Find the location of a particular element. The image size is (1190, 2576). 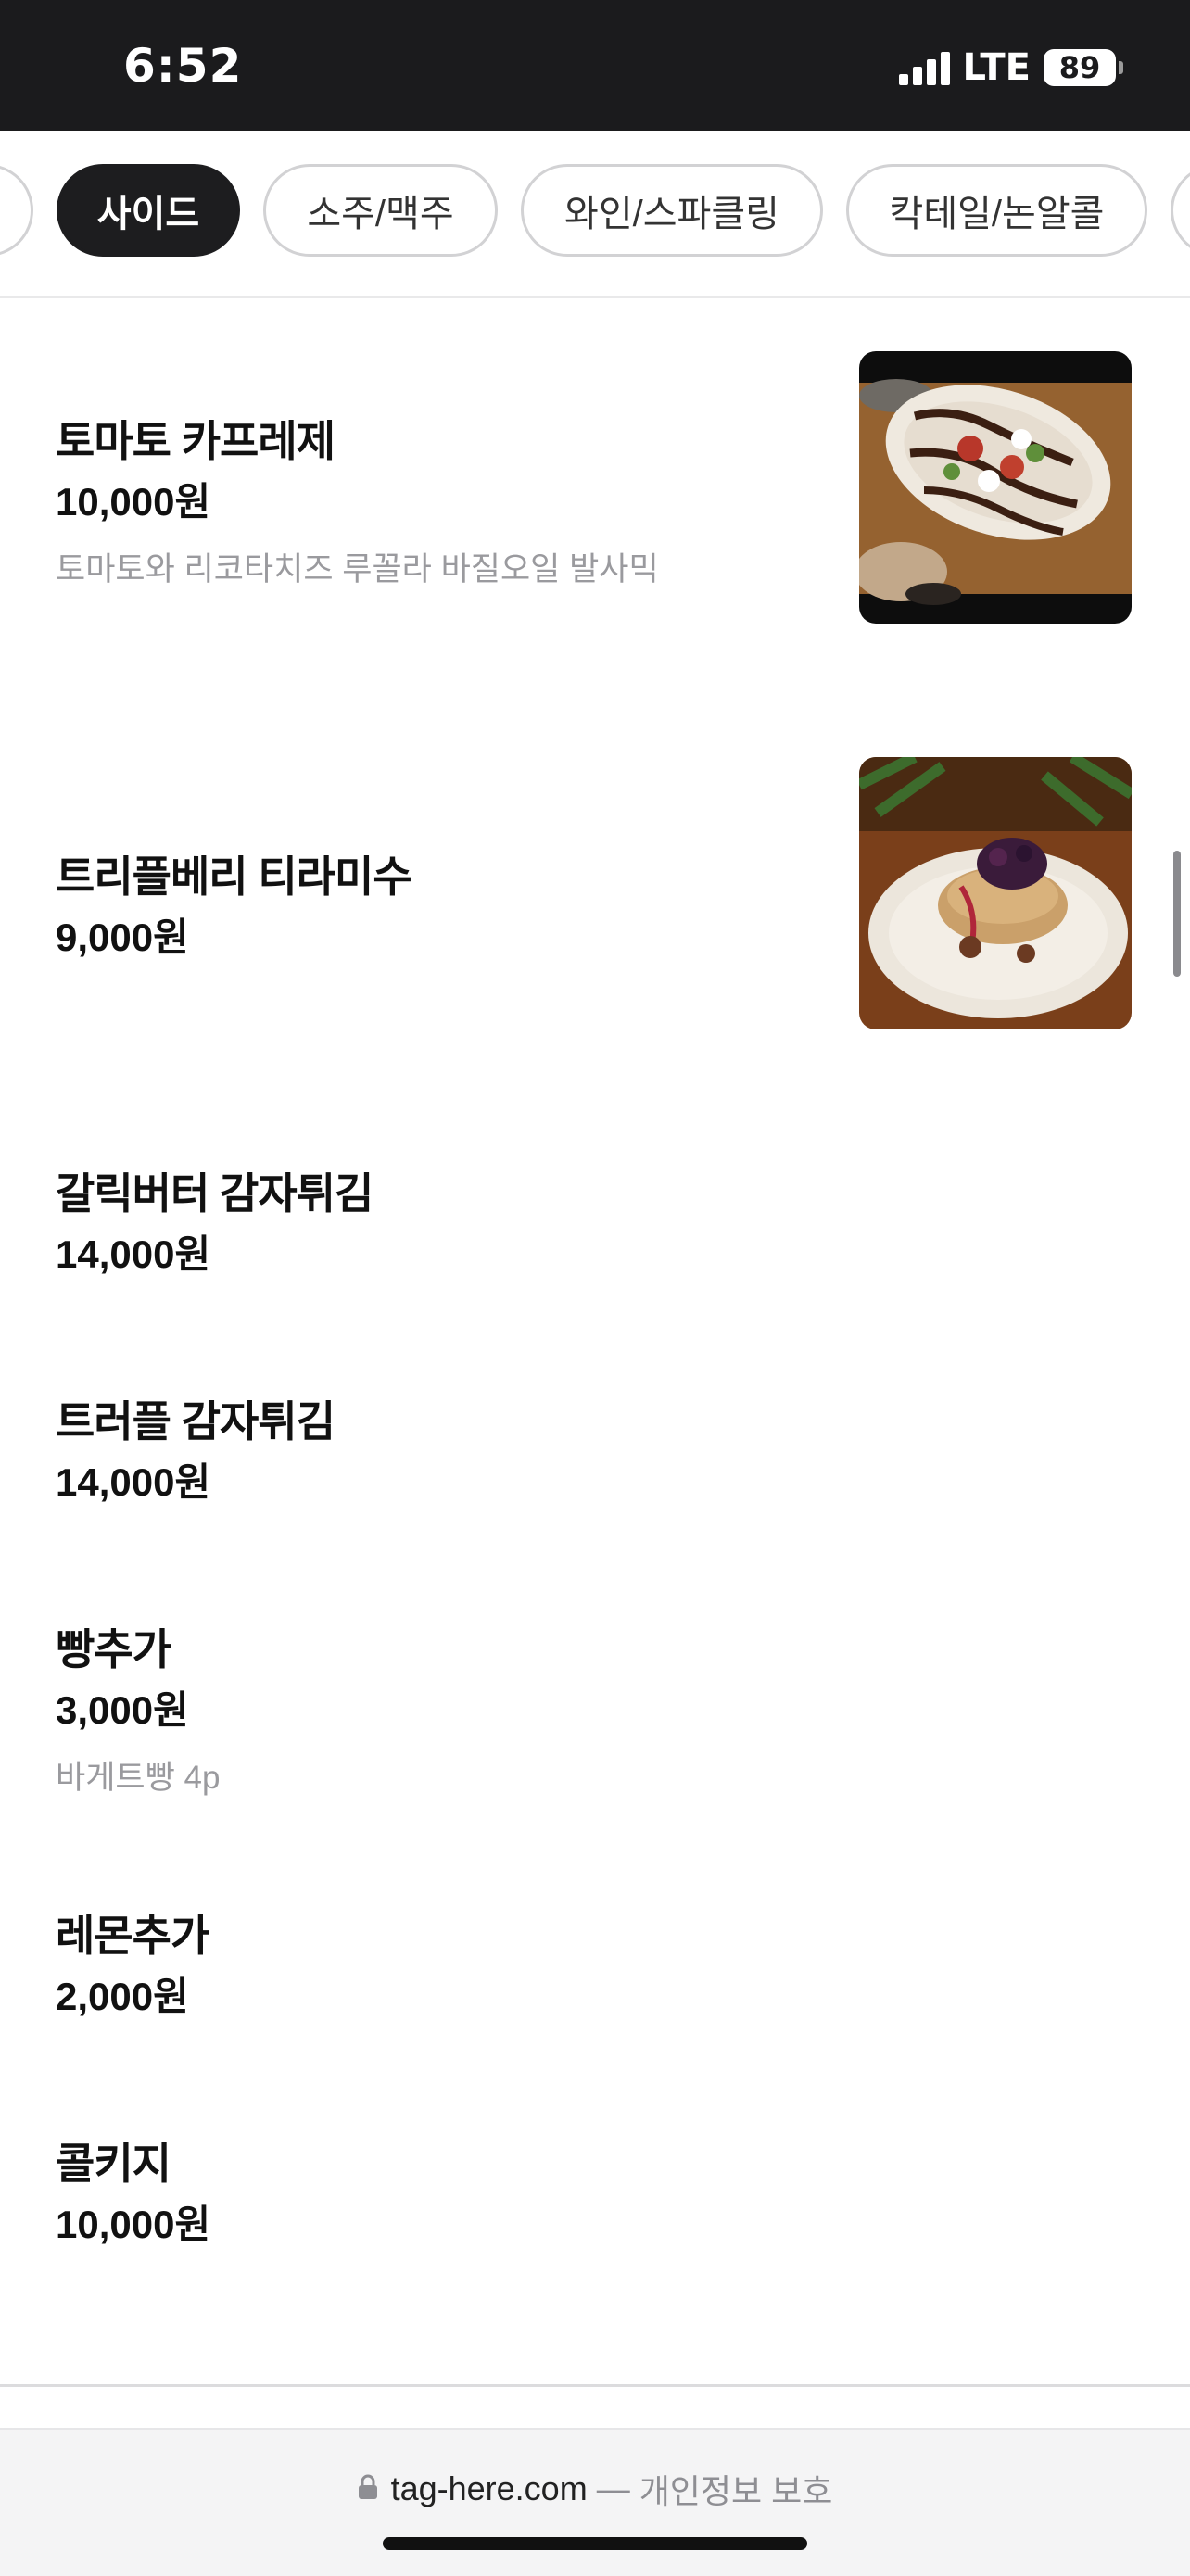

menu-item-extra-lemon: 레몬추가 2,000원 is located at coordinates (595, 1963).